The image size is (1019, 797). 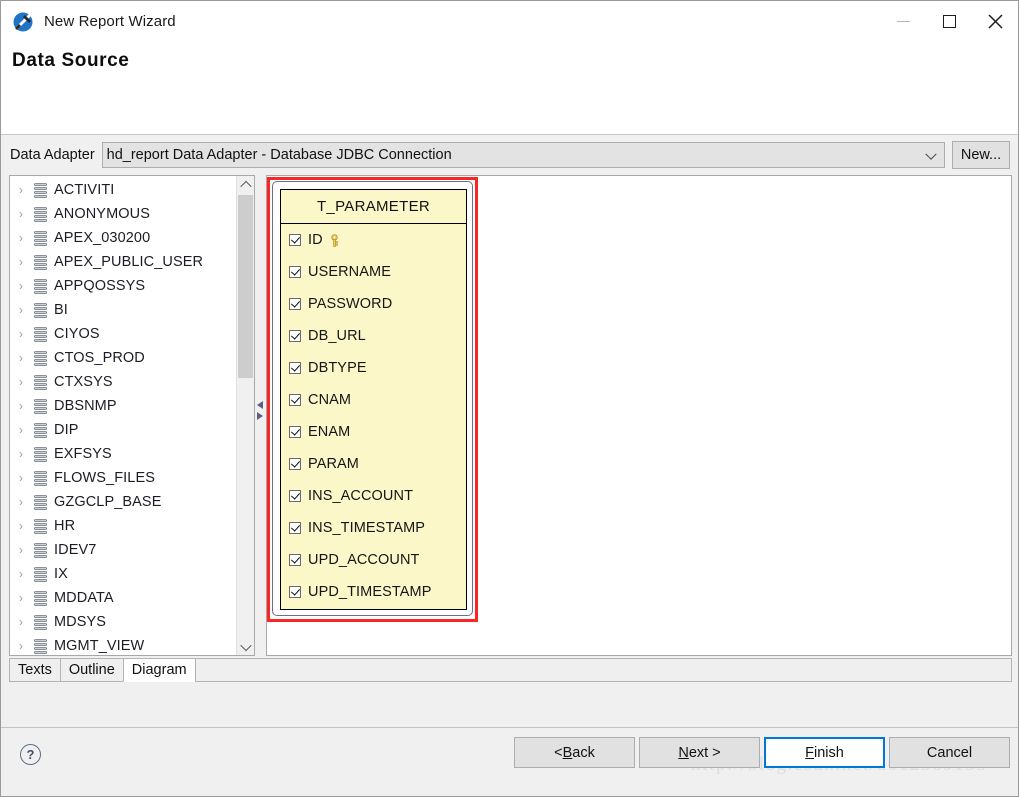 I want to click on table-field-row: PARAM, so click(x=373, y=464).